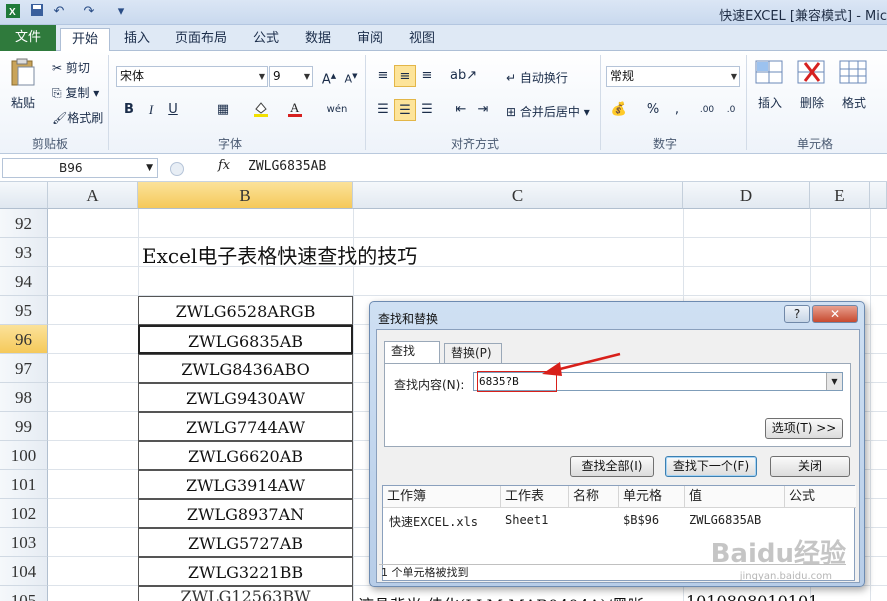 This screenshot has height=601, width=887. I want to click on tab-formulas: 公式, so click(266, 39).